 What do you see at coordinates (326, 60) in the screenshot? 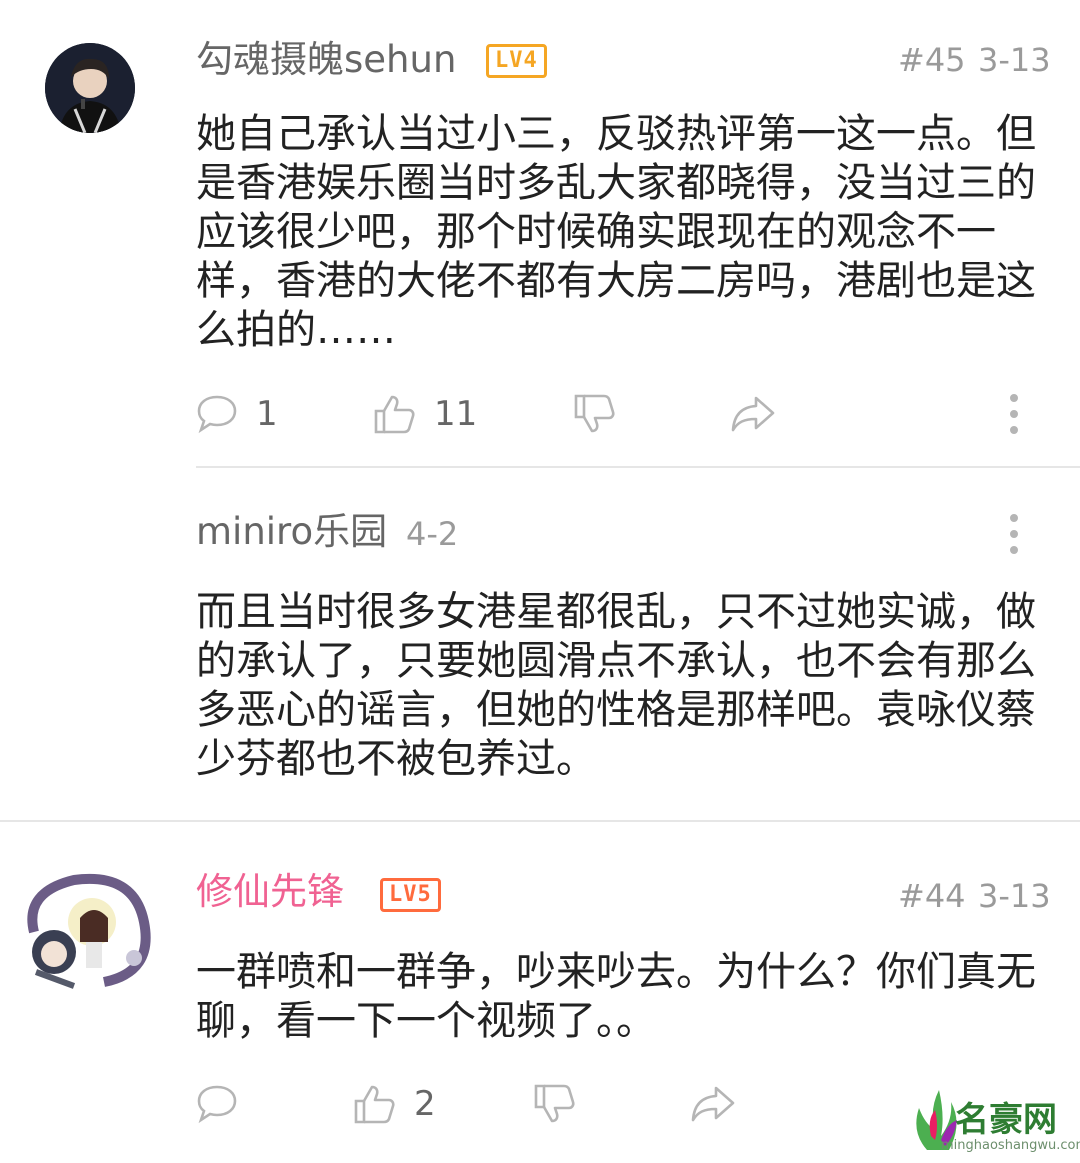
I see `comment-author: 勾魂摄魄sehun` at bounding box center [326, 60].